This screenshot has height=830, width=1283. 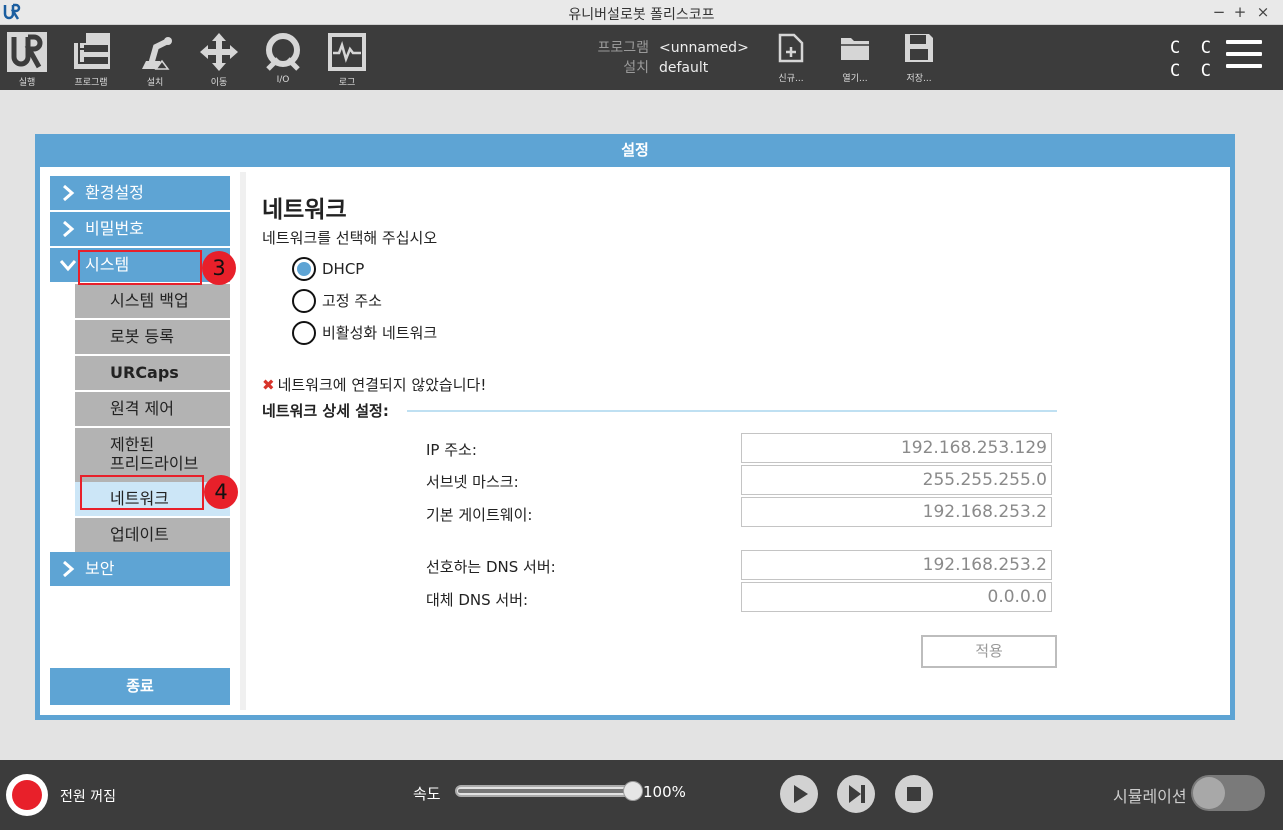 What do you see at coordinates (152, 301) in the screenshot?
I see `sidebar-sub-system-backup: 시스템 백업` at bounding box center [152, 301].